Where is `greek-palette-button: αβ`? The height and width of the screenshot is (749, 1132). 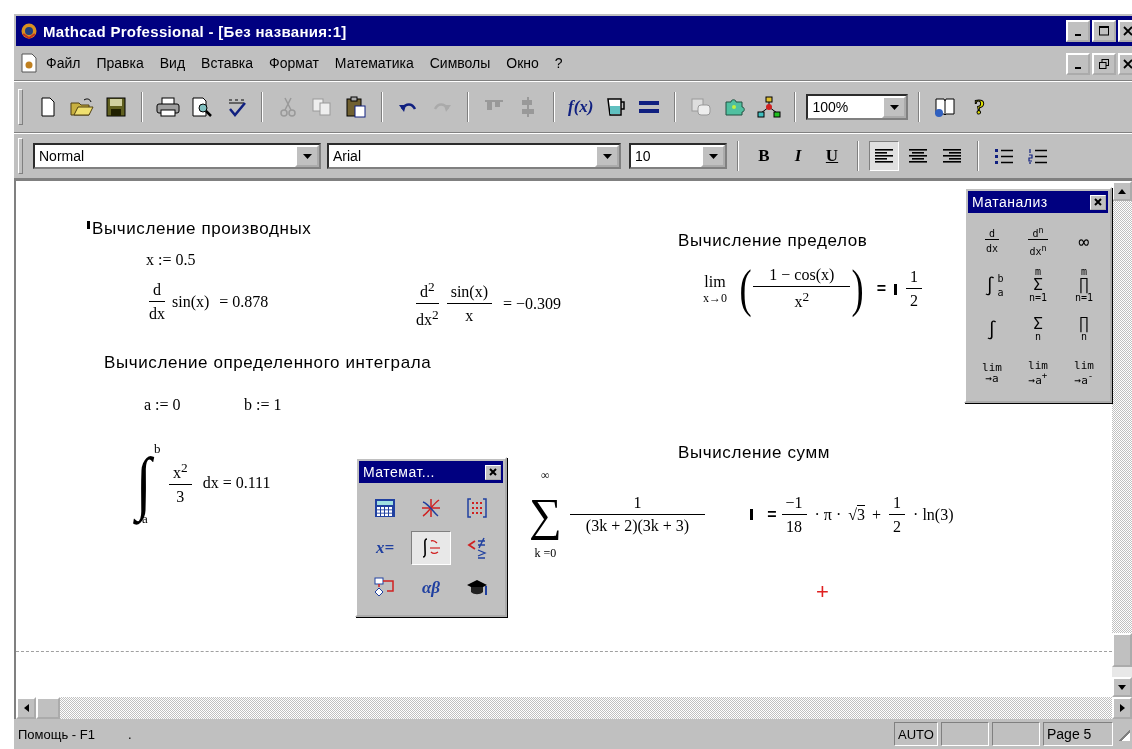 greek-palette-button: αβ is located at coordinates (431, 588).